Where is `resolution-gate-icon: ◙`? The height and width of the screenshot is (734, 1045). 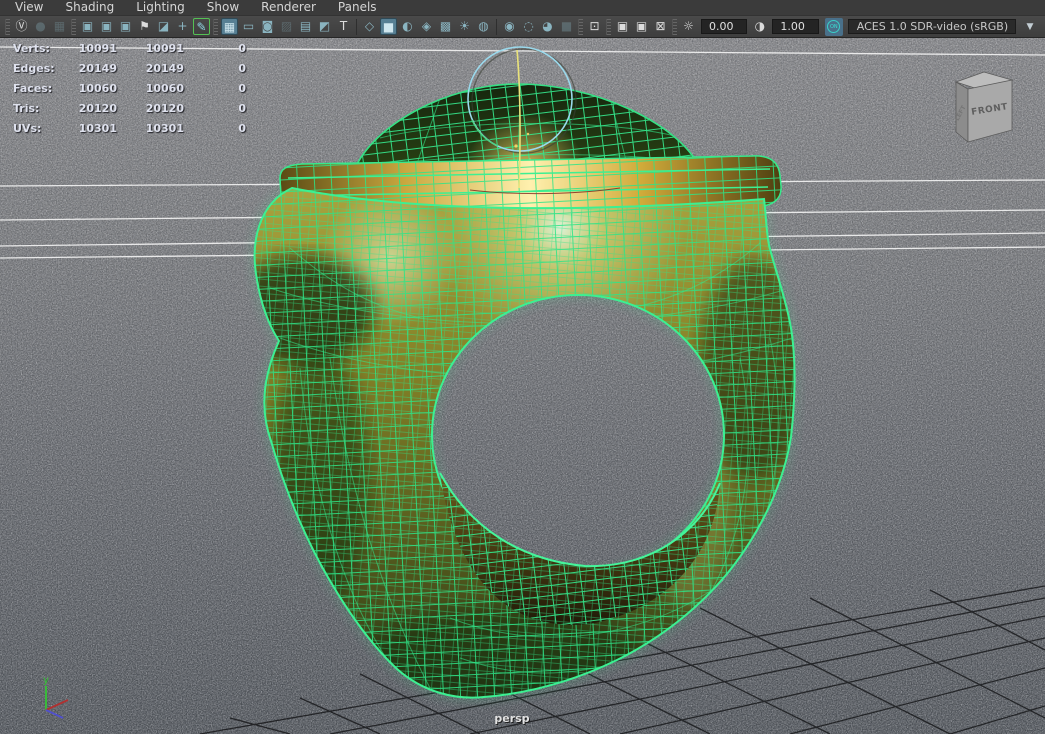
resolution-gate-icon: ◙ is located at coordinates (267, 26).